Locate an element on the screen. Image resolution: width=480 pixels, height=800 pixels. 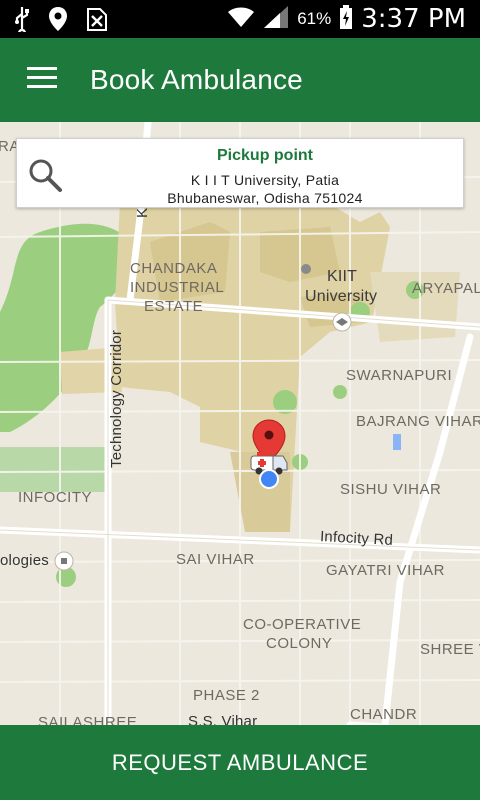
request-ambulance-button: REQUEST AMBULANCE is located at coordinates (240, 762).